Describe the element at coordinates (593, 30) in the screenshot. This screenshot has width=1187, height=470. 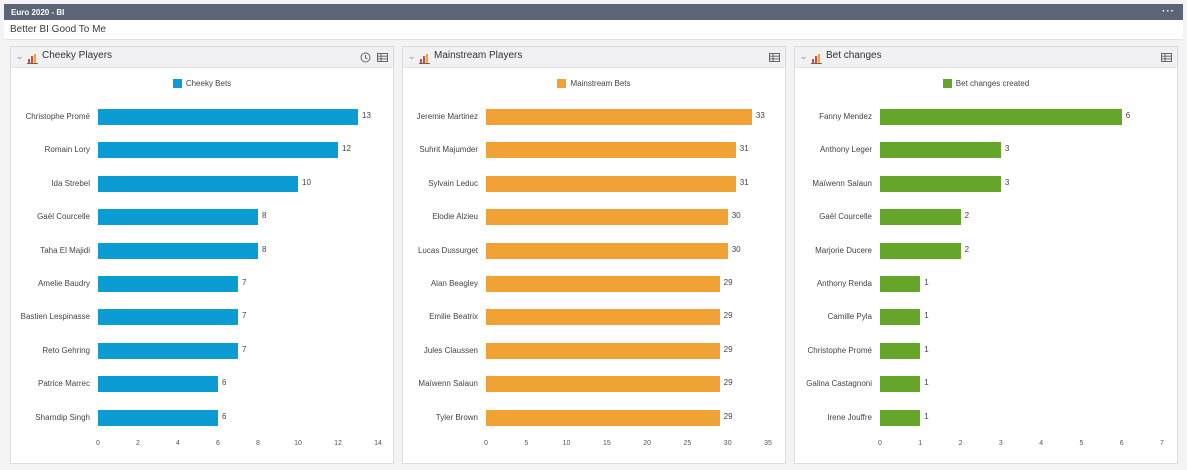
I see `dashboard-subtitle: Better BI Good To Me` at that location.